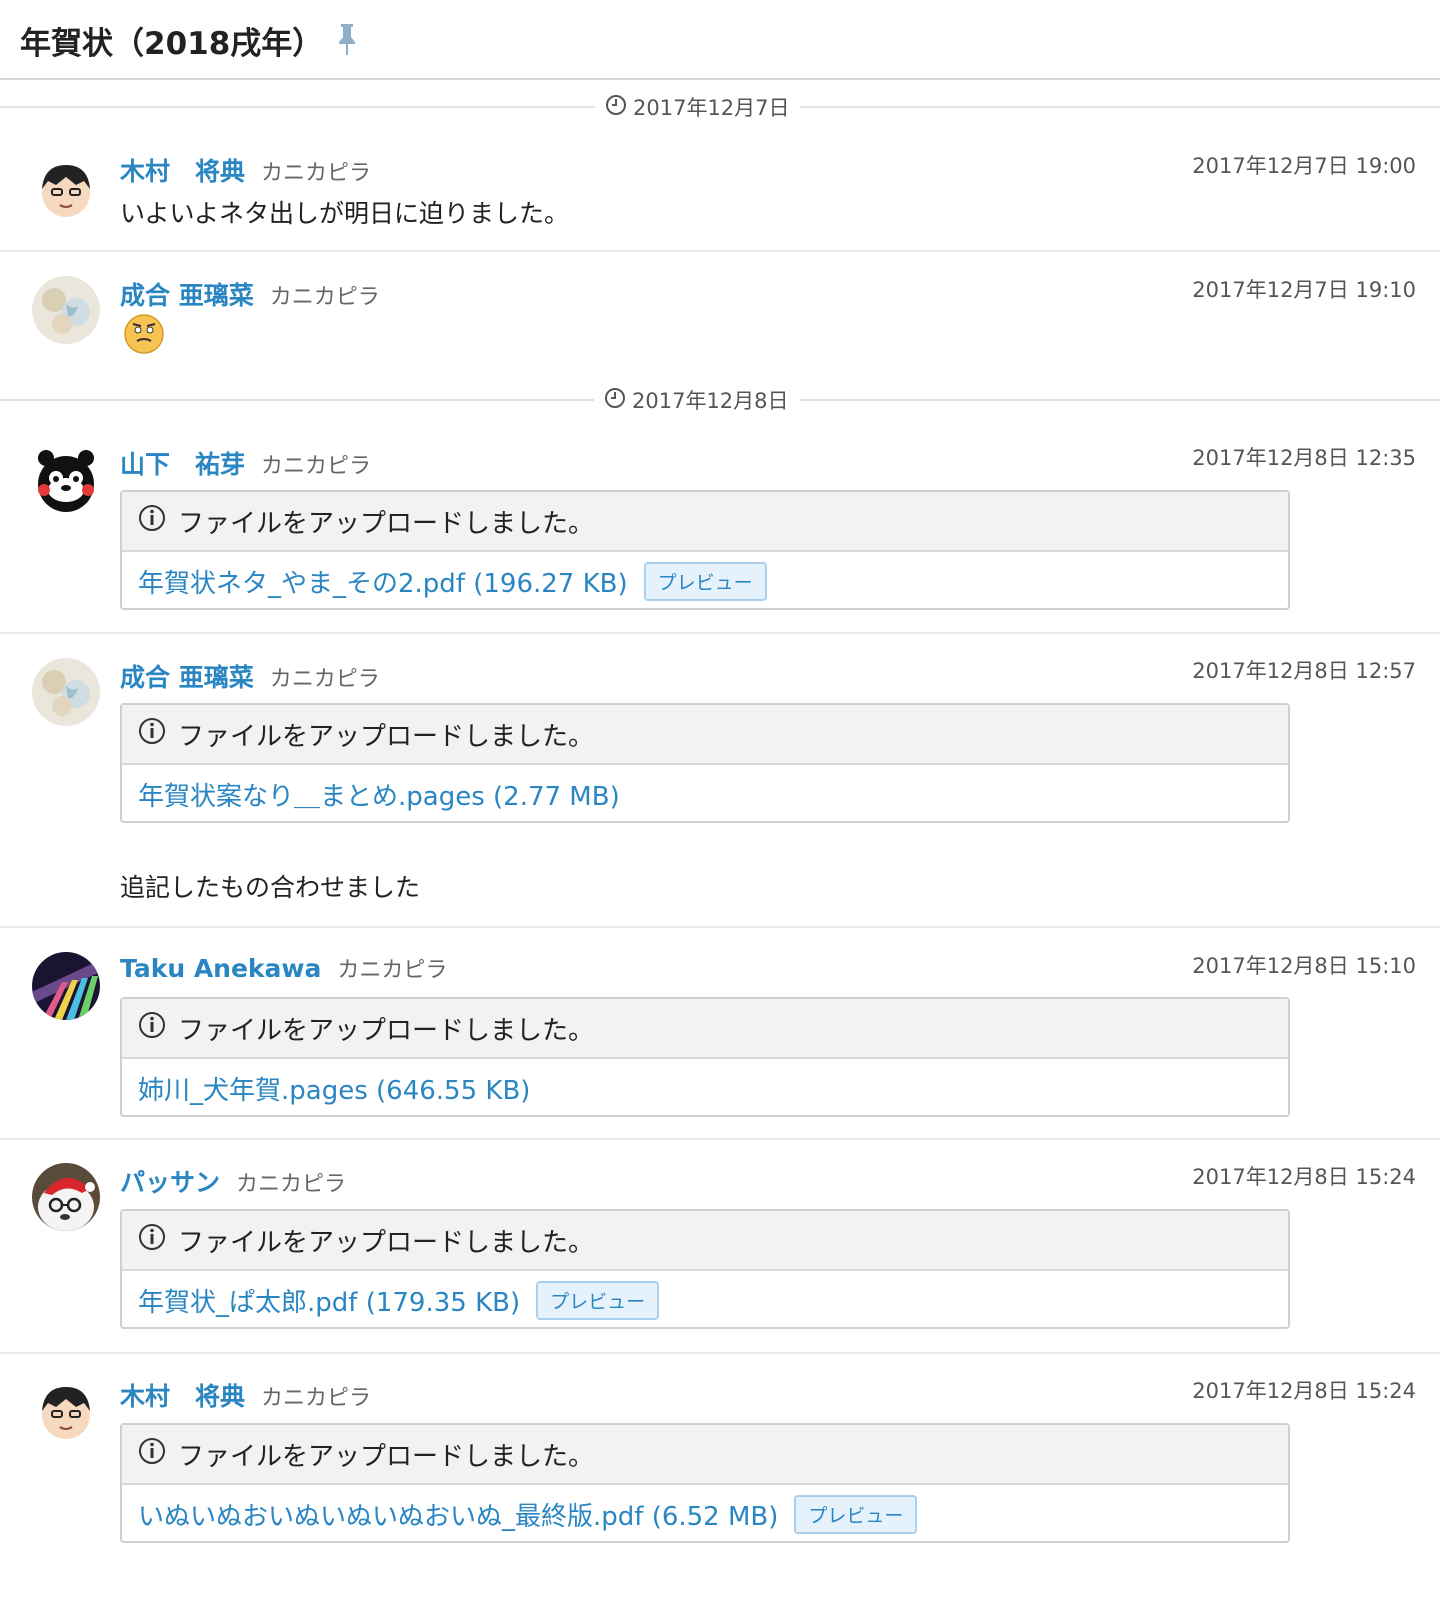  I want to click on timestamp: 2017年12月8日 12:57, so click(1304, 670).